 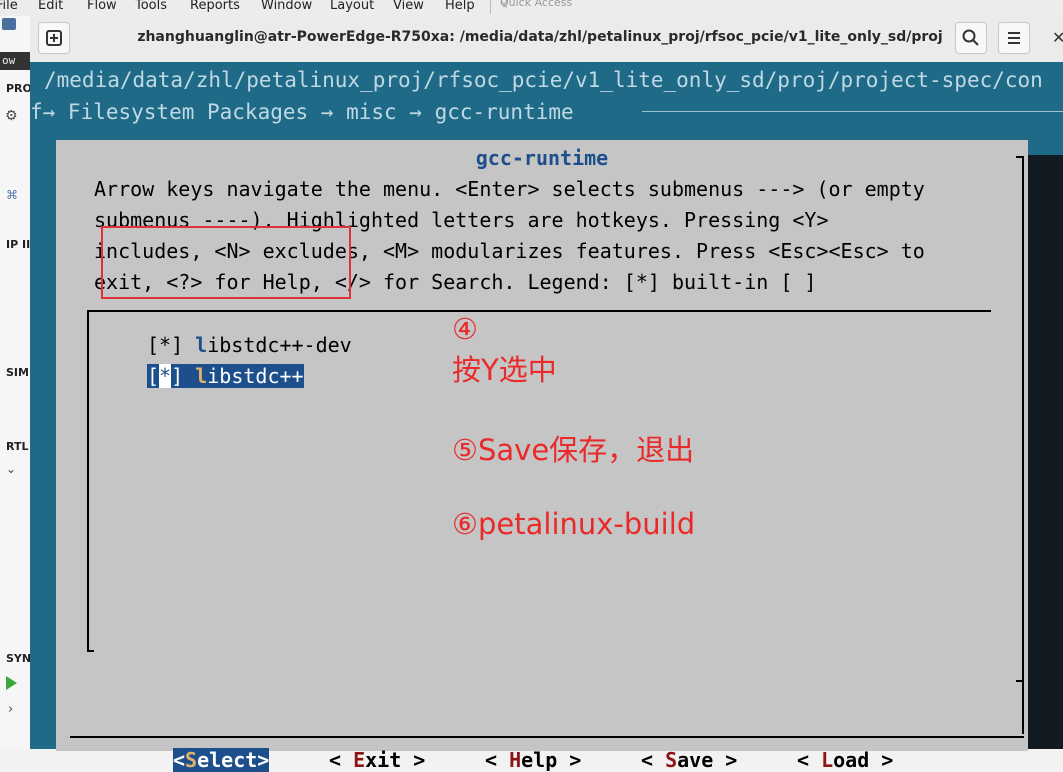 What do you see at coordinates (9, 24) in the screenshot?
I see `ide-toolbar-icon` at bounding box center [9, 24].